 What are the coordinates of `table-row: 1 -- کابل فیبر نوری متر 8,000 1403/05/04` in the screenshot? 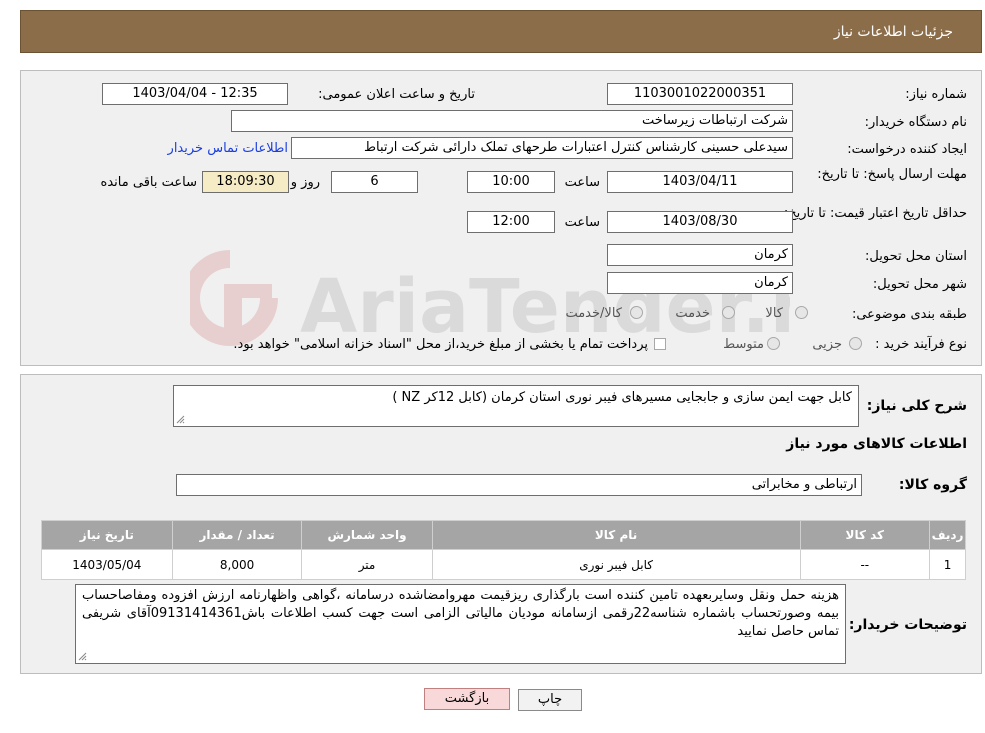 It's located at (503, 564).